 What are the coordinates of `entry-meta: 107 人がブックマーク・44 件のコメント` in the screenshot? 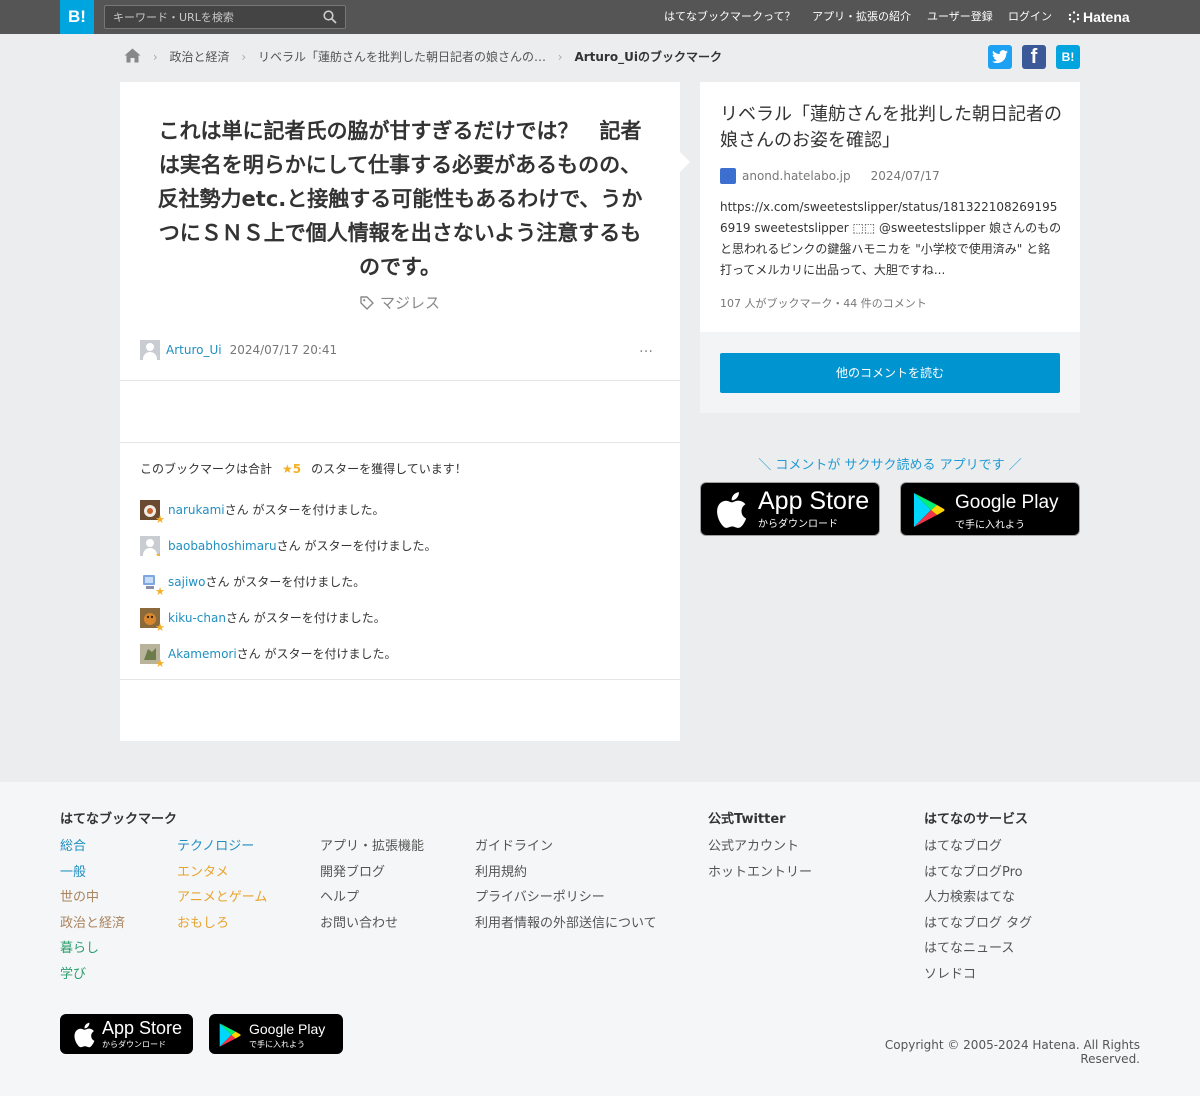 It's located at (823, 303).